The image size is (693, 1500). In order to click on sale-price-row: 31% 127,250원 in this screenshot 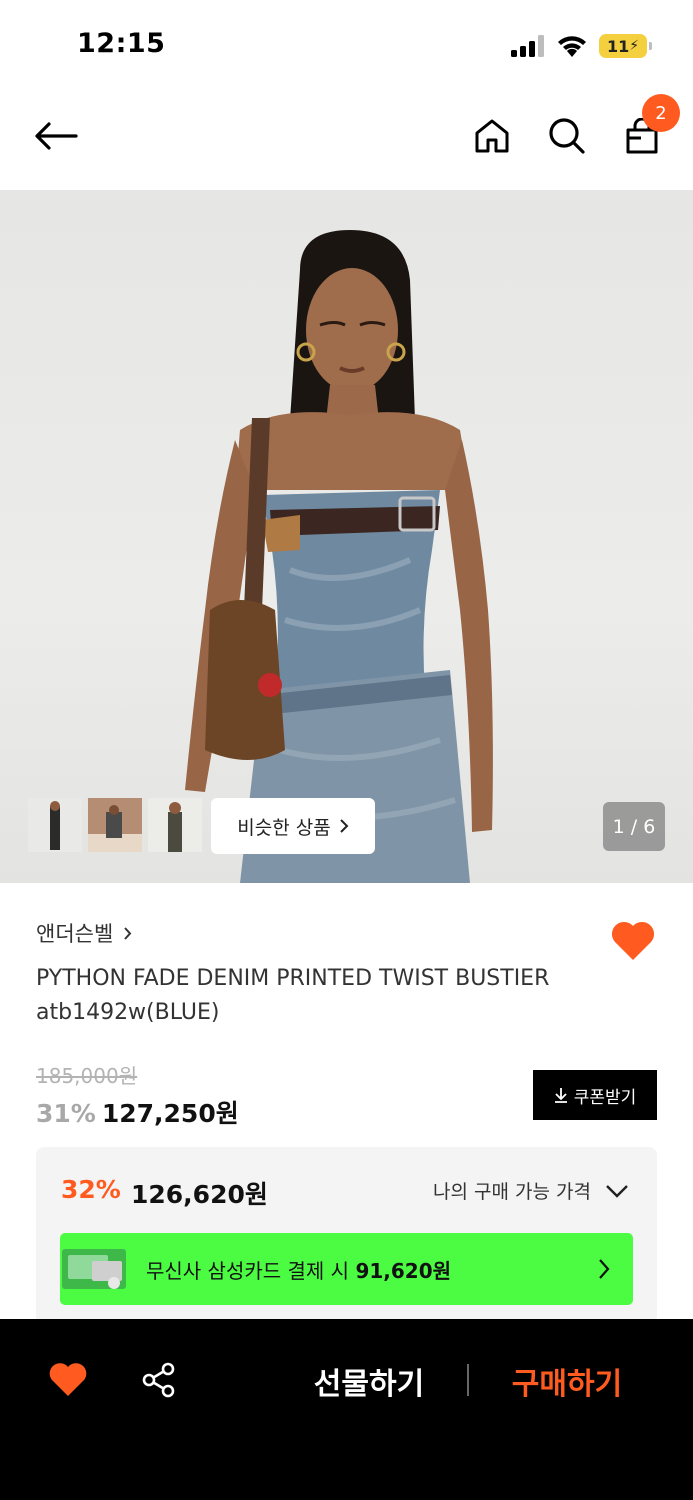, I will do `click(137, 1112)`.